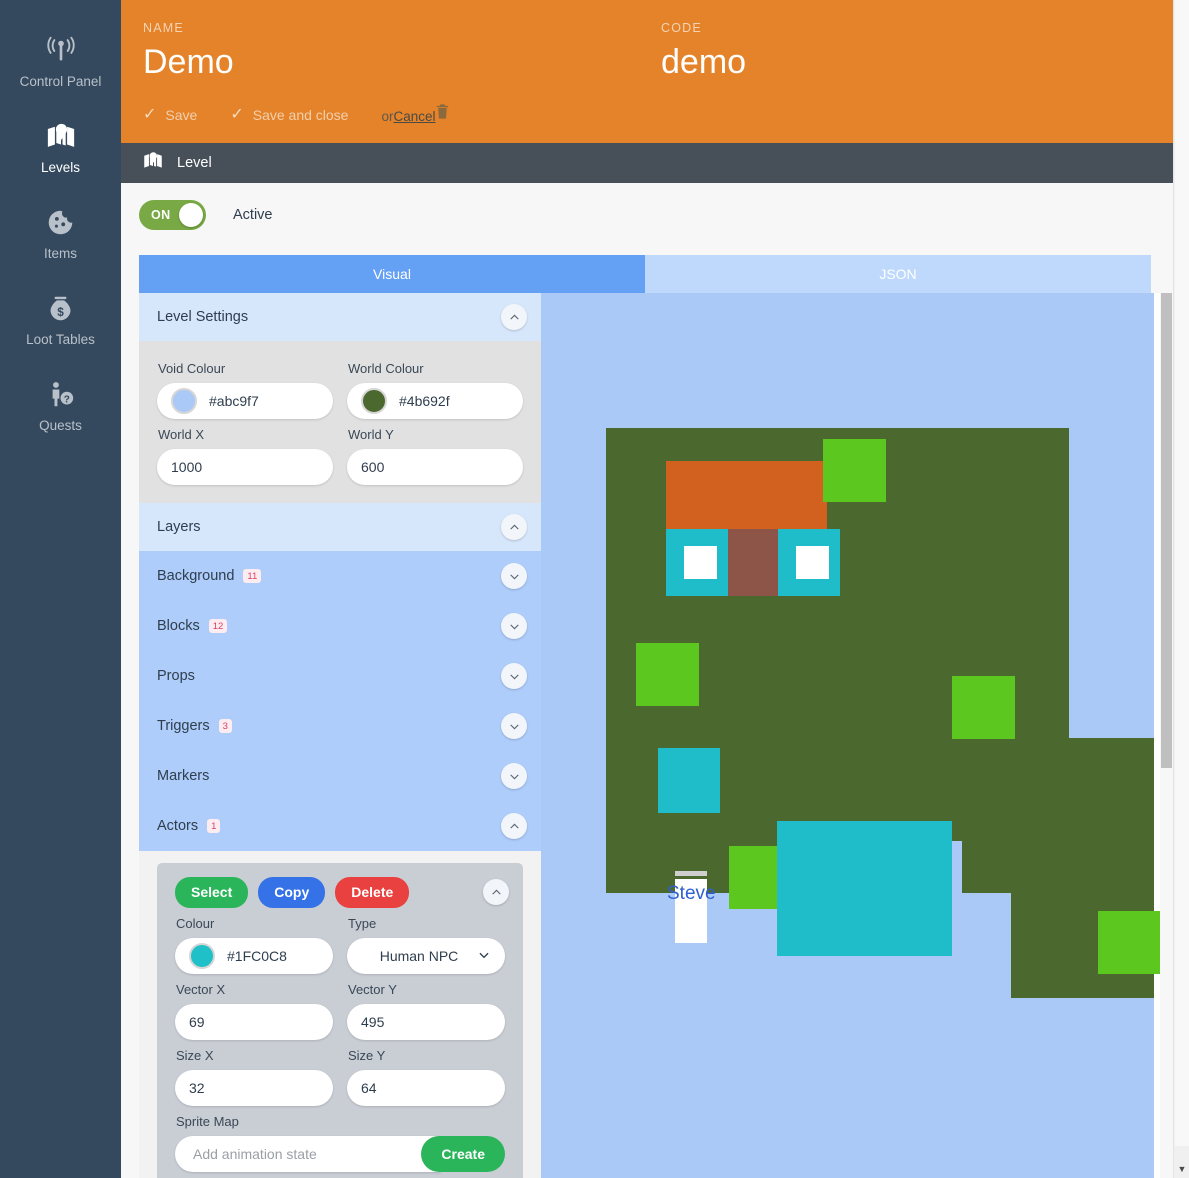 The image size is (1189, 1178). What do you see at coordinates (184, 401) in the screenshot?
I see `void-colour-swatch` at bounding box center [184, 401].